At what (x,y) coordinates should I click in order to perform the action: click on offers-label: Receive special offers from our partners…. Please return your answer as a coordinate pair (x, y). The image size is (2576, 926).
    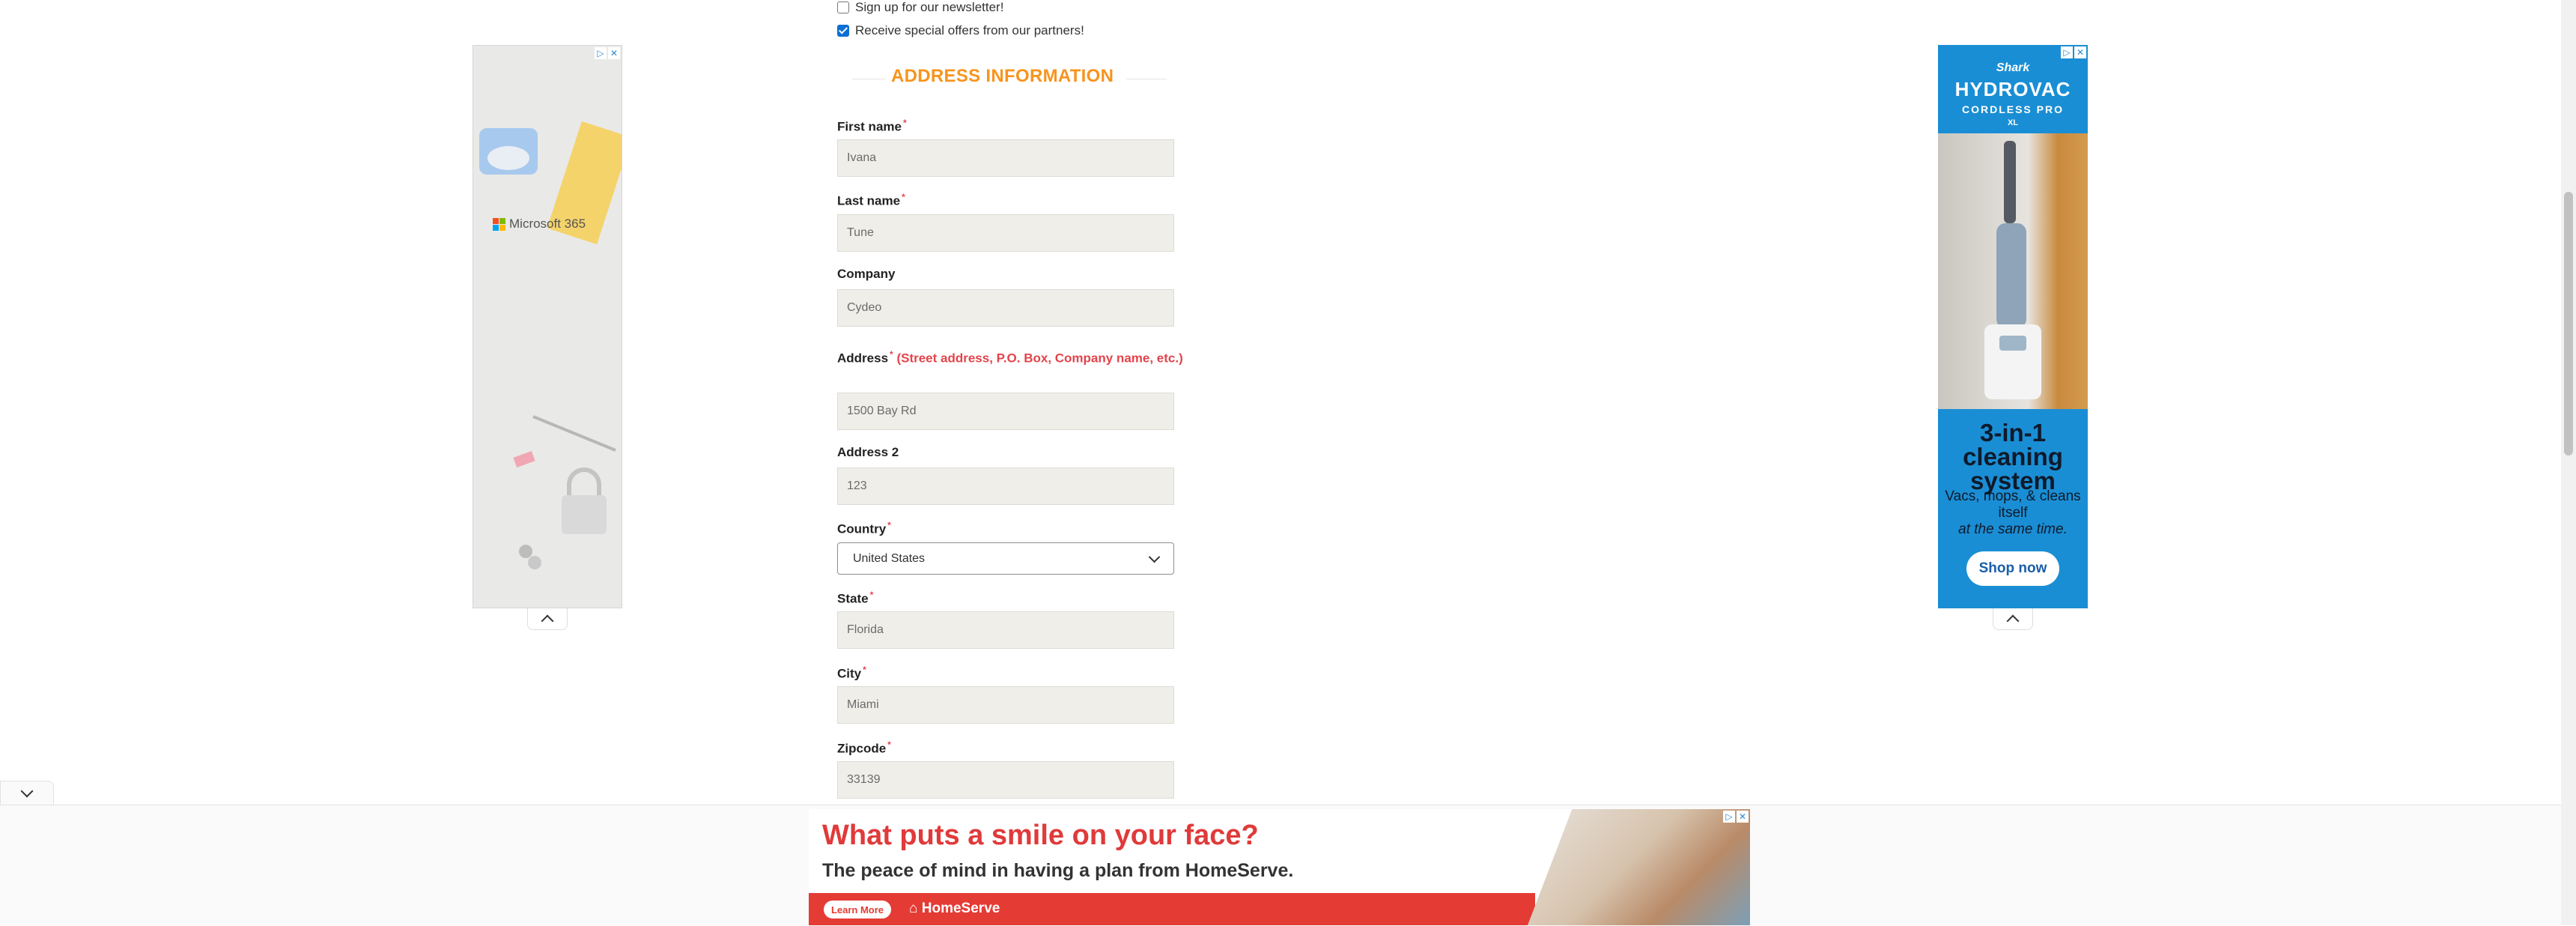
    Looking at the image, I should click on (969, 30).